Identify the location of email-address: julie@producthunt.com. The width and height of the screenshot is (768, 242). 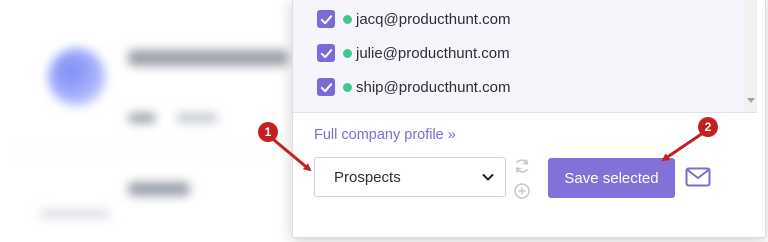
(433, 53).